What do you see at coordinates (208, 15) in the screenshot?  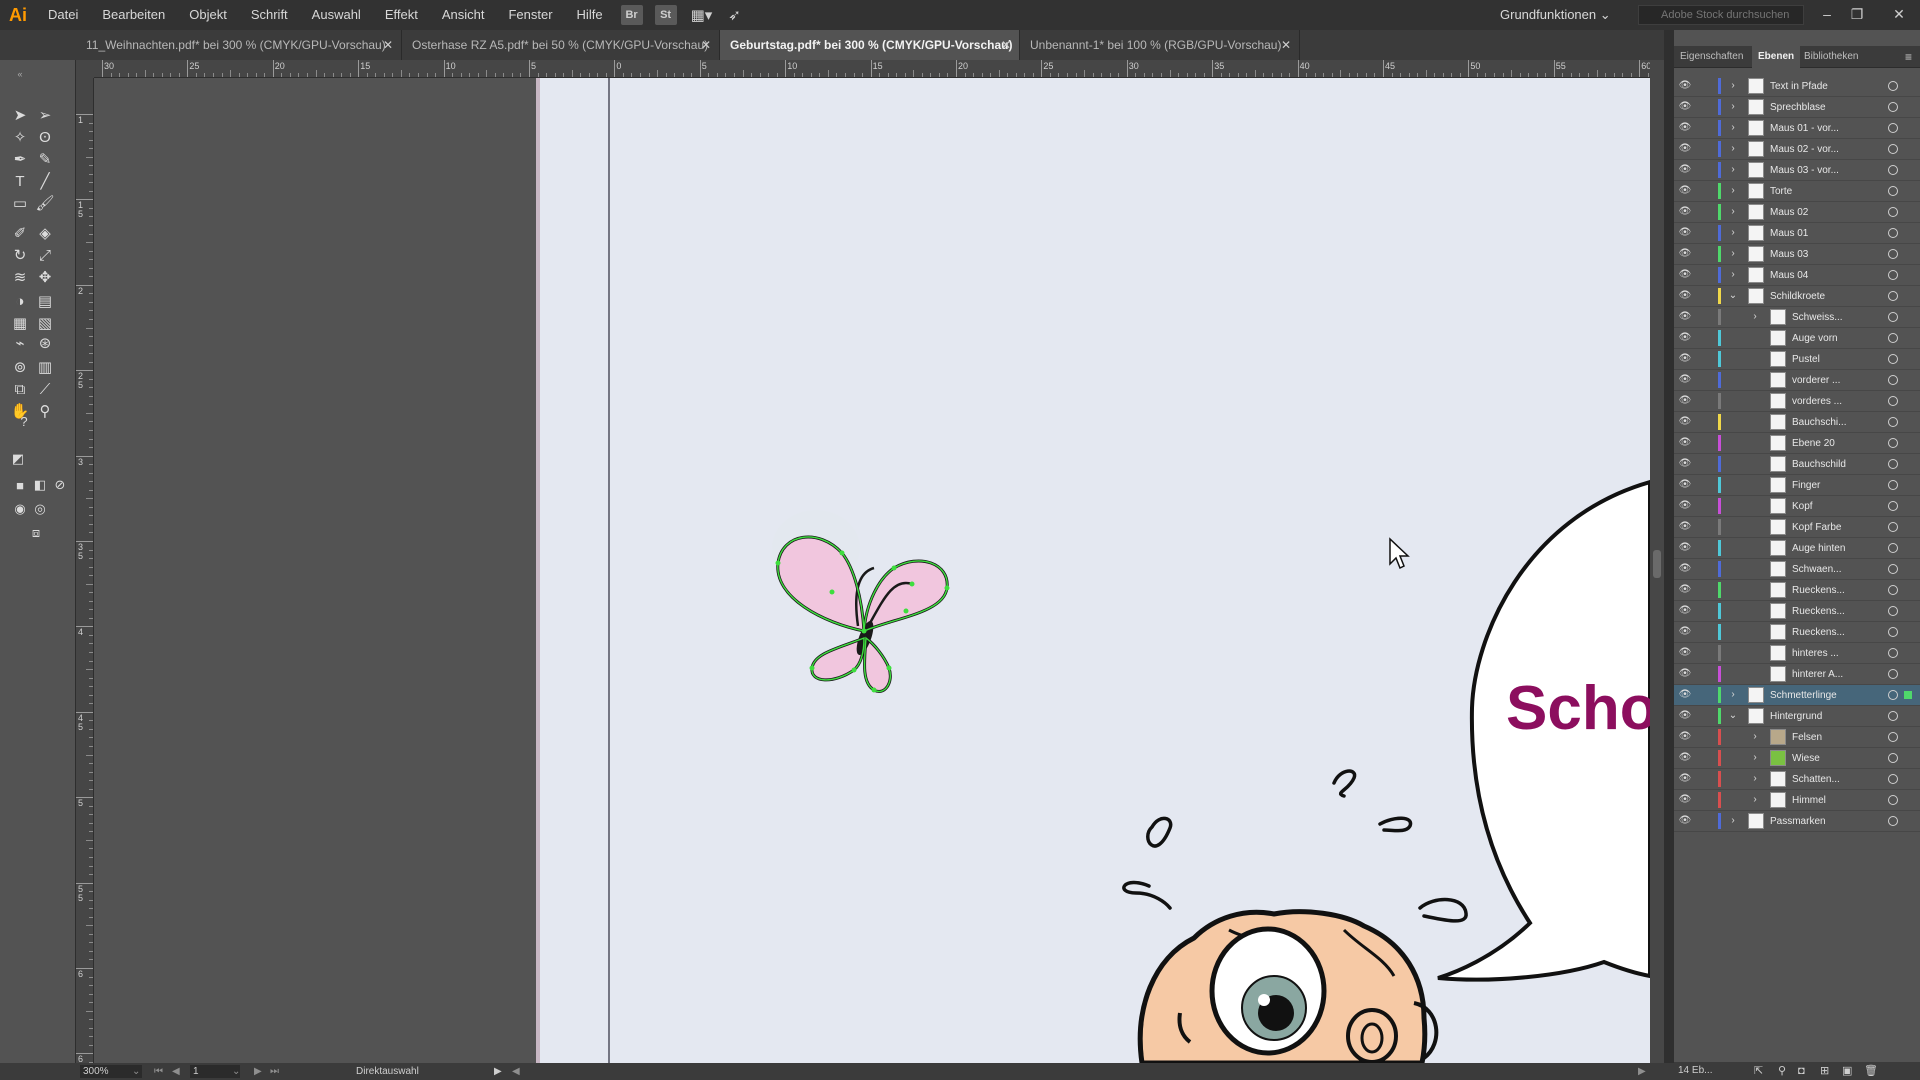 I see `menu-objekt: Objekt` at bounding box center [208, 15].